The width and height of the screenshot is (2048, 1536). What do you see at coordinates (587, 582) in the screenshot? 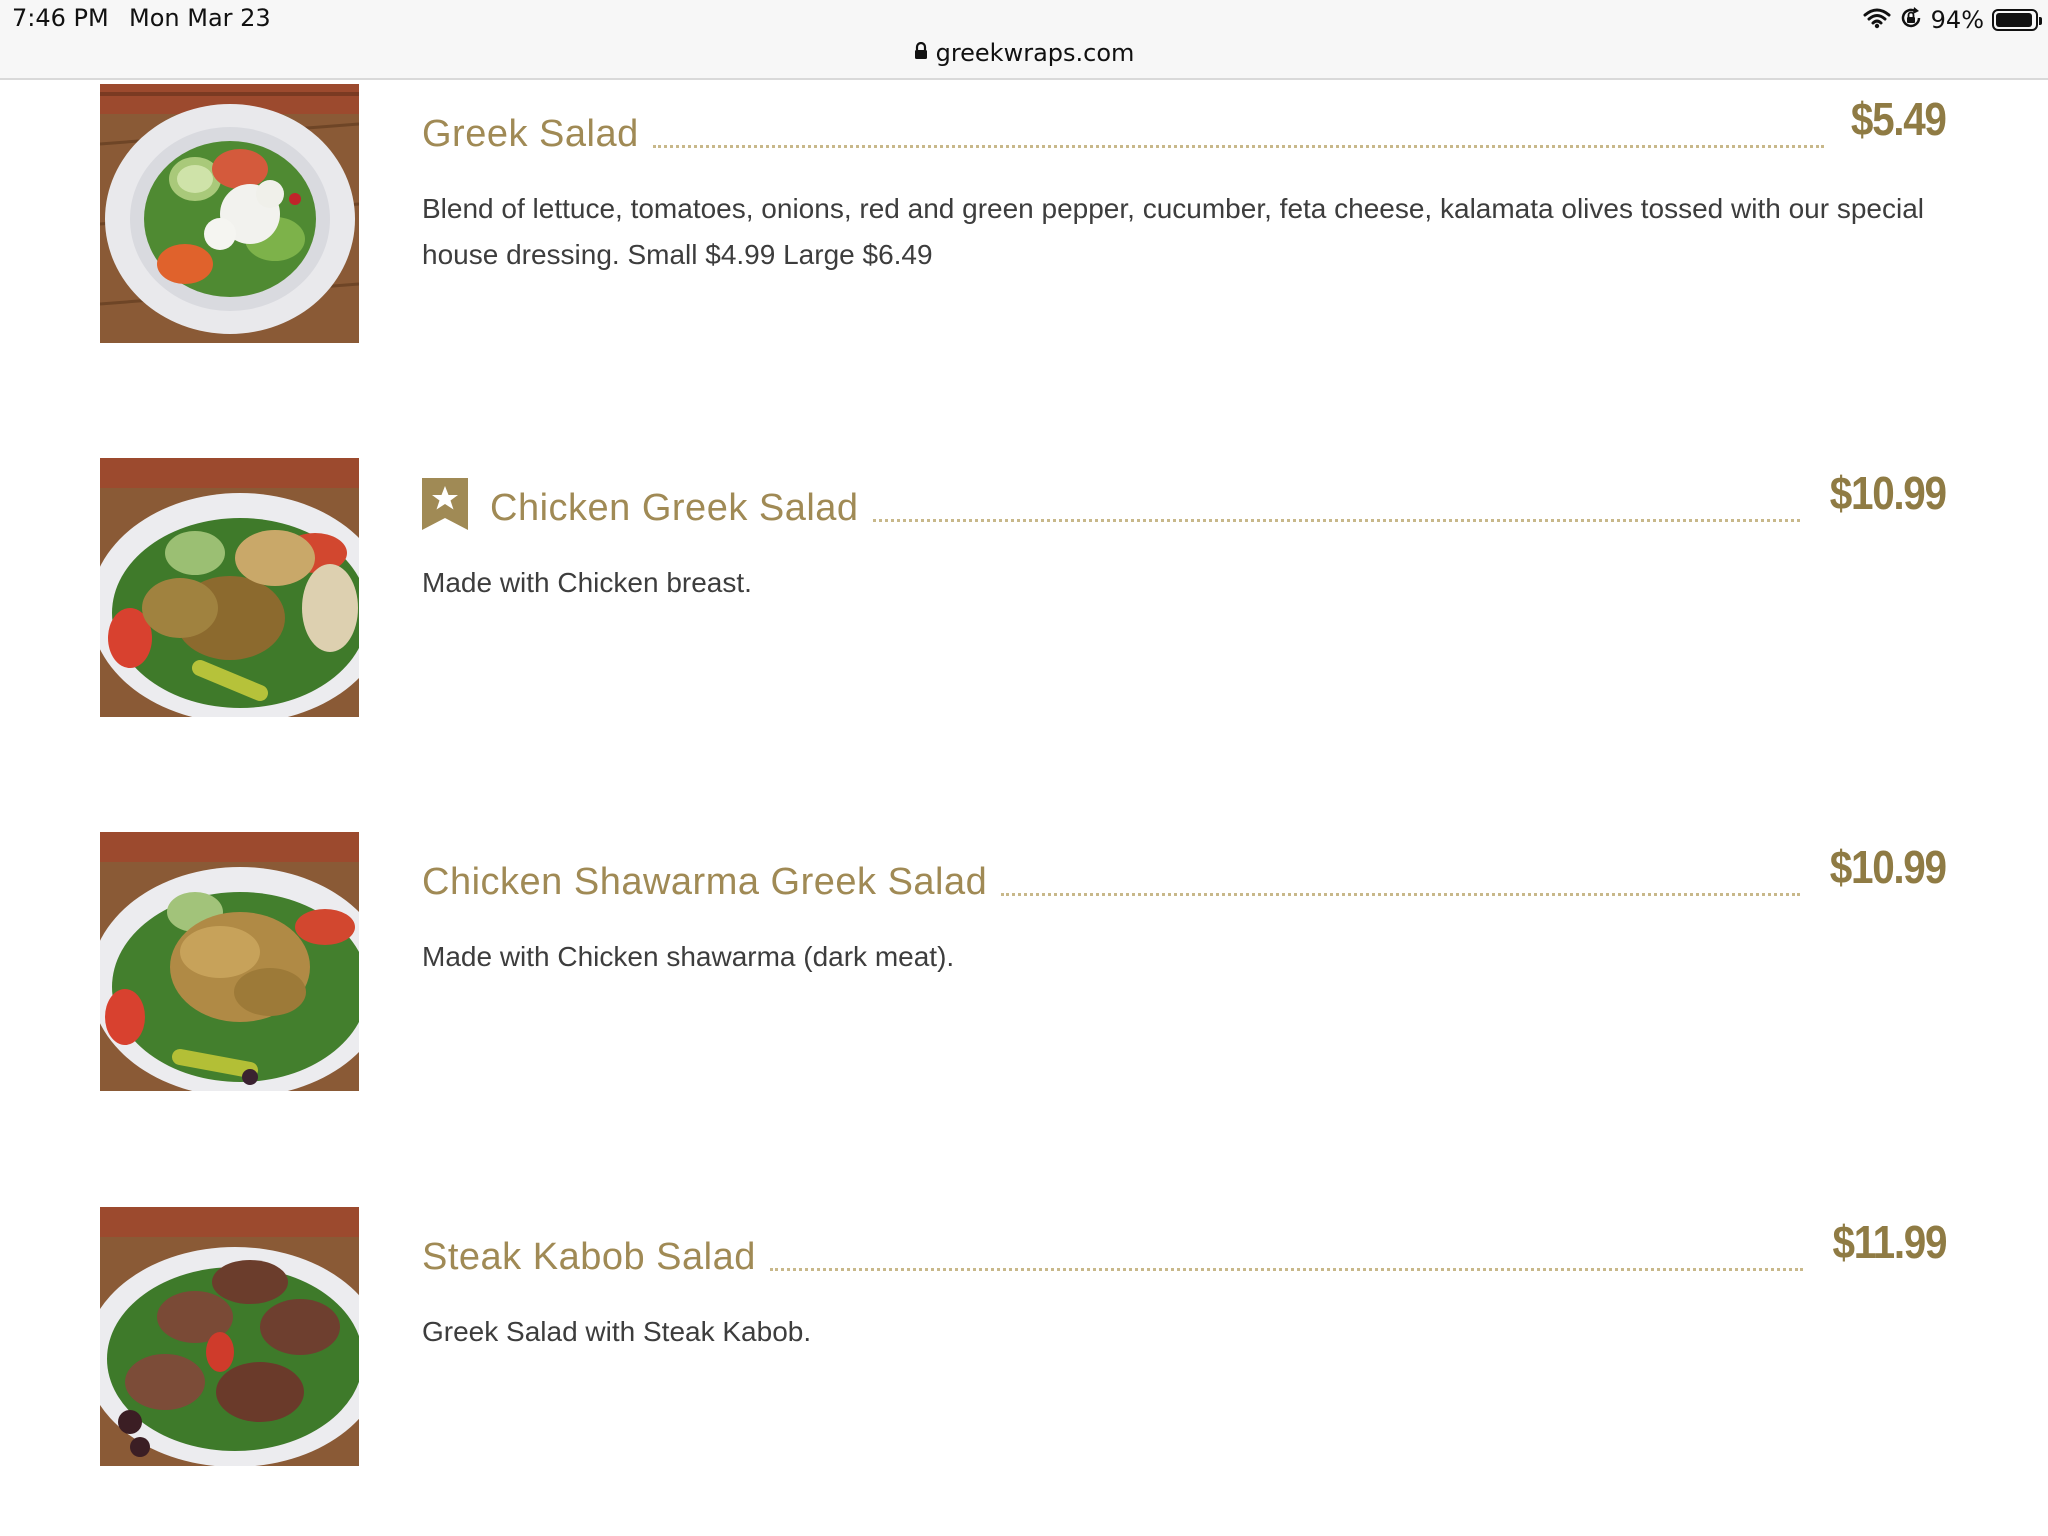
I see `item-description: Made with Chicken breast.` at bounding box center [587, 582].